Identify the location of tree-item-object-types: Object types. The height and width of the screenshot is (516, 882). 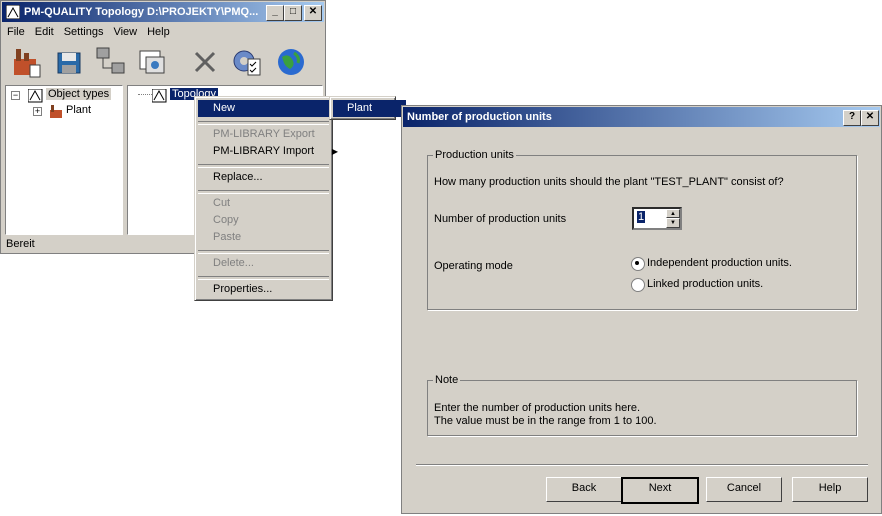
(79, 94).